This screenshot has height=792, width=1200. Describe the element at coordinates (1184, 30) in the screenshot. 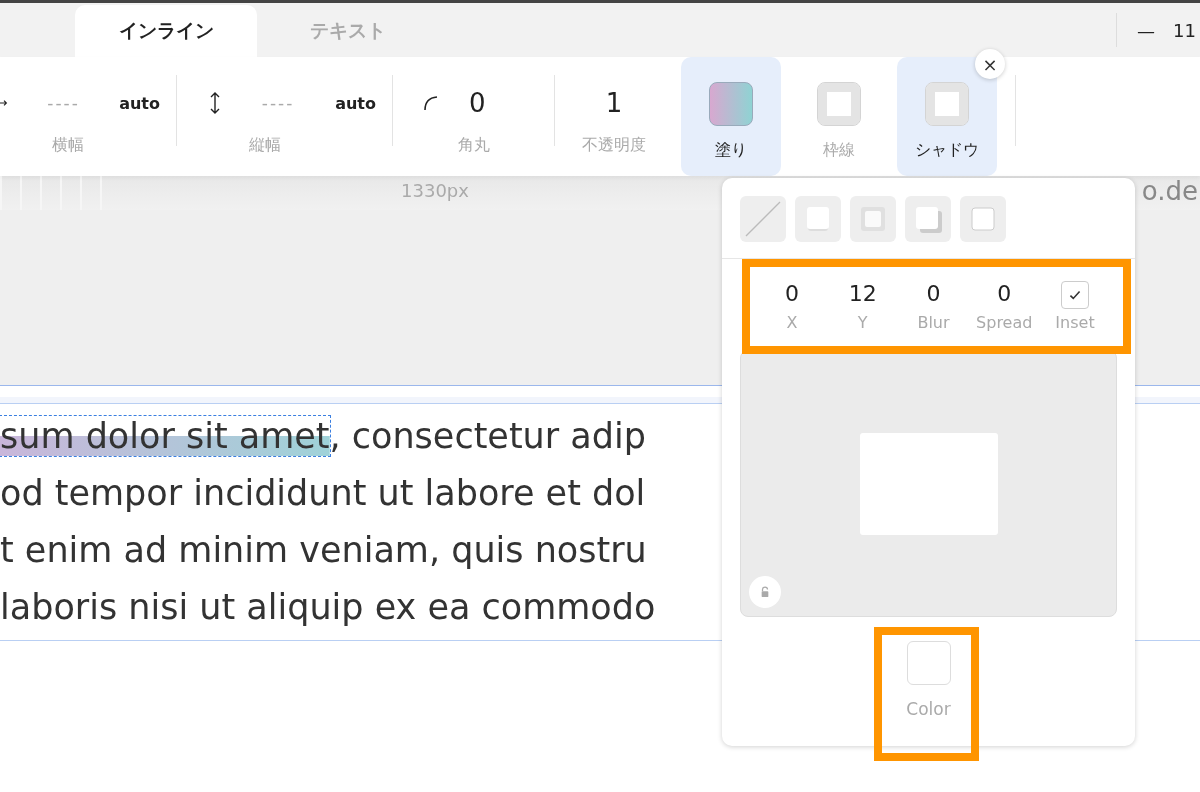

I see `zoom-level: 11` at that location.